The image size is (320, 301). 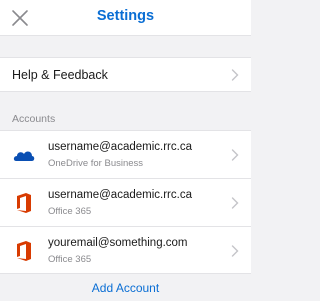 I want to click on account-service: OneDrive for Business, so click(x=96, y=163).